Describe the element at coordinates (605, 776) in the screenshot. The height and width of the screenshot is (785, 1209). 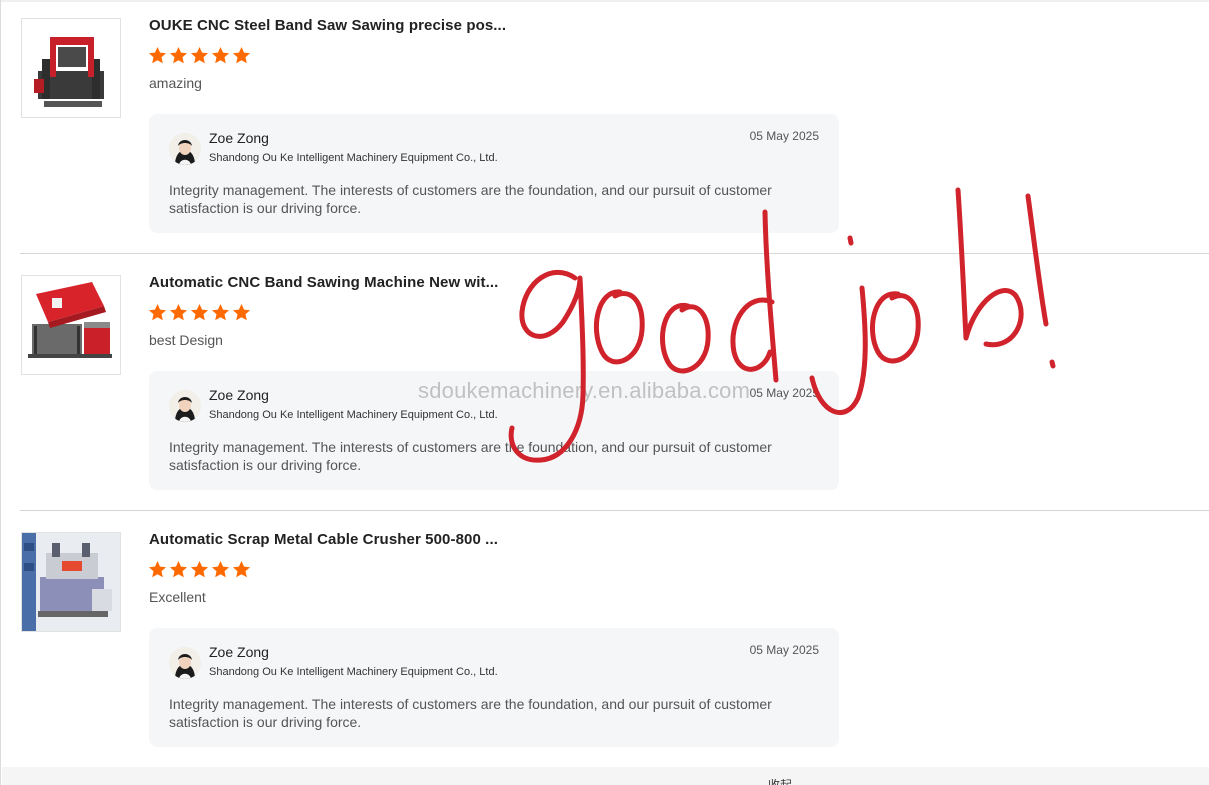
I see `footer-bar` at that location.